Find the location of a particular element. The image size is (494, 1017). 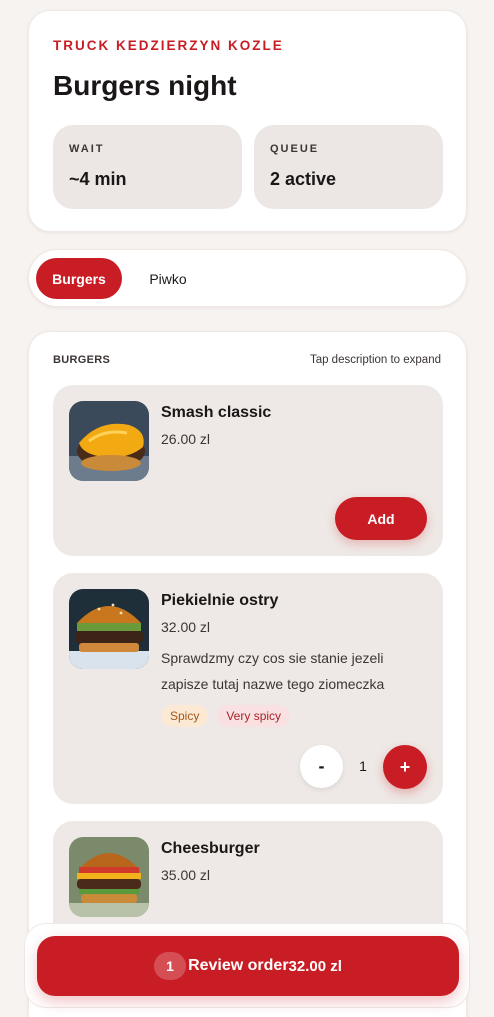

cart-count-badge: 1 is located at coordinates (170, 966).